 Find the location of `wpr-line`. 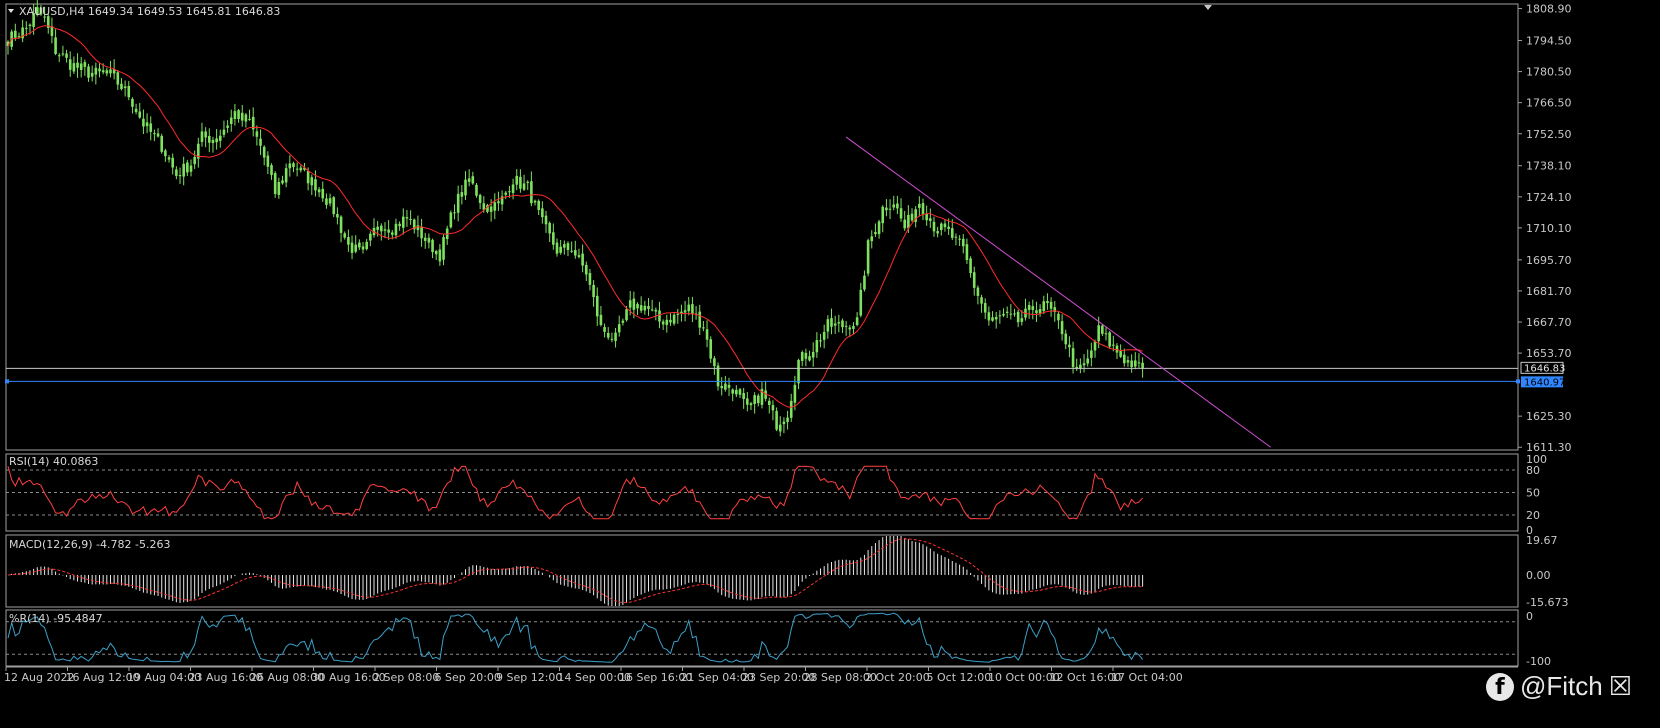

wpr-line is located at coordinates (575, 637).